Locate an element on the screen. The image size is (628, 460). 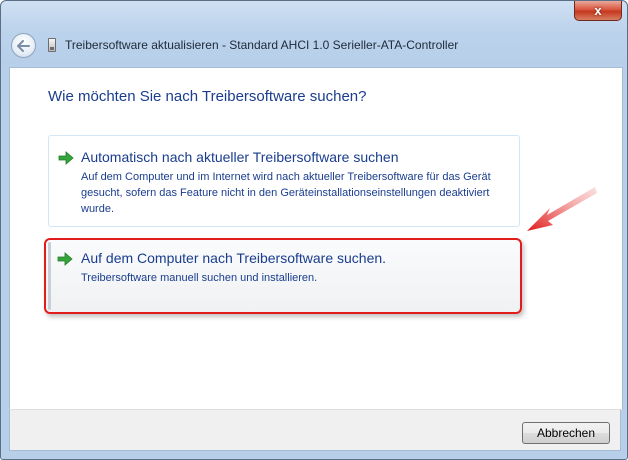
dialog-footer: Abbrechen is located at coordinates (315, 430).